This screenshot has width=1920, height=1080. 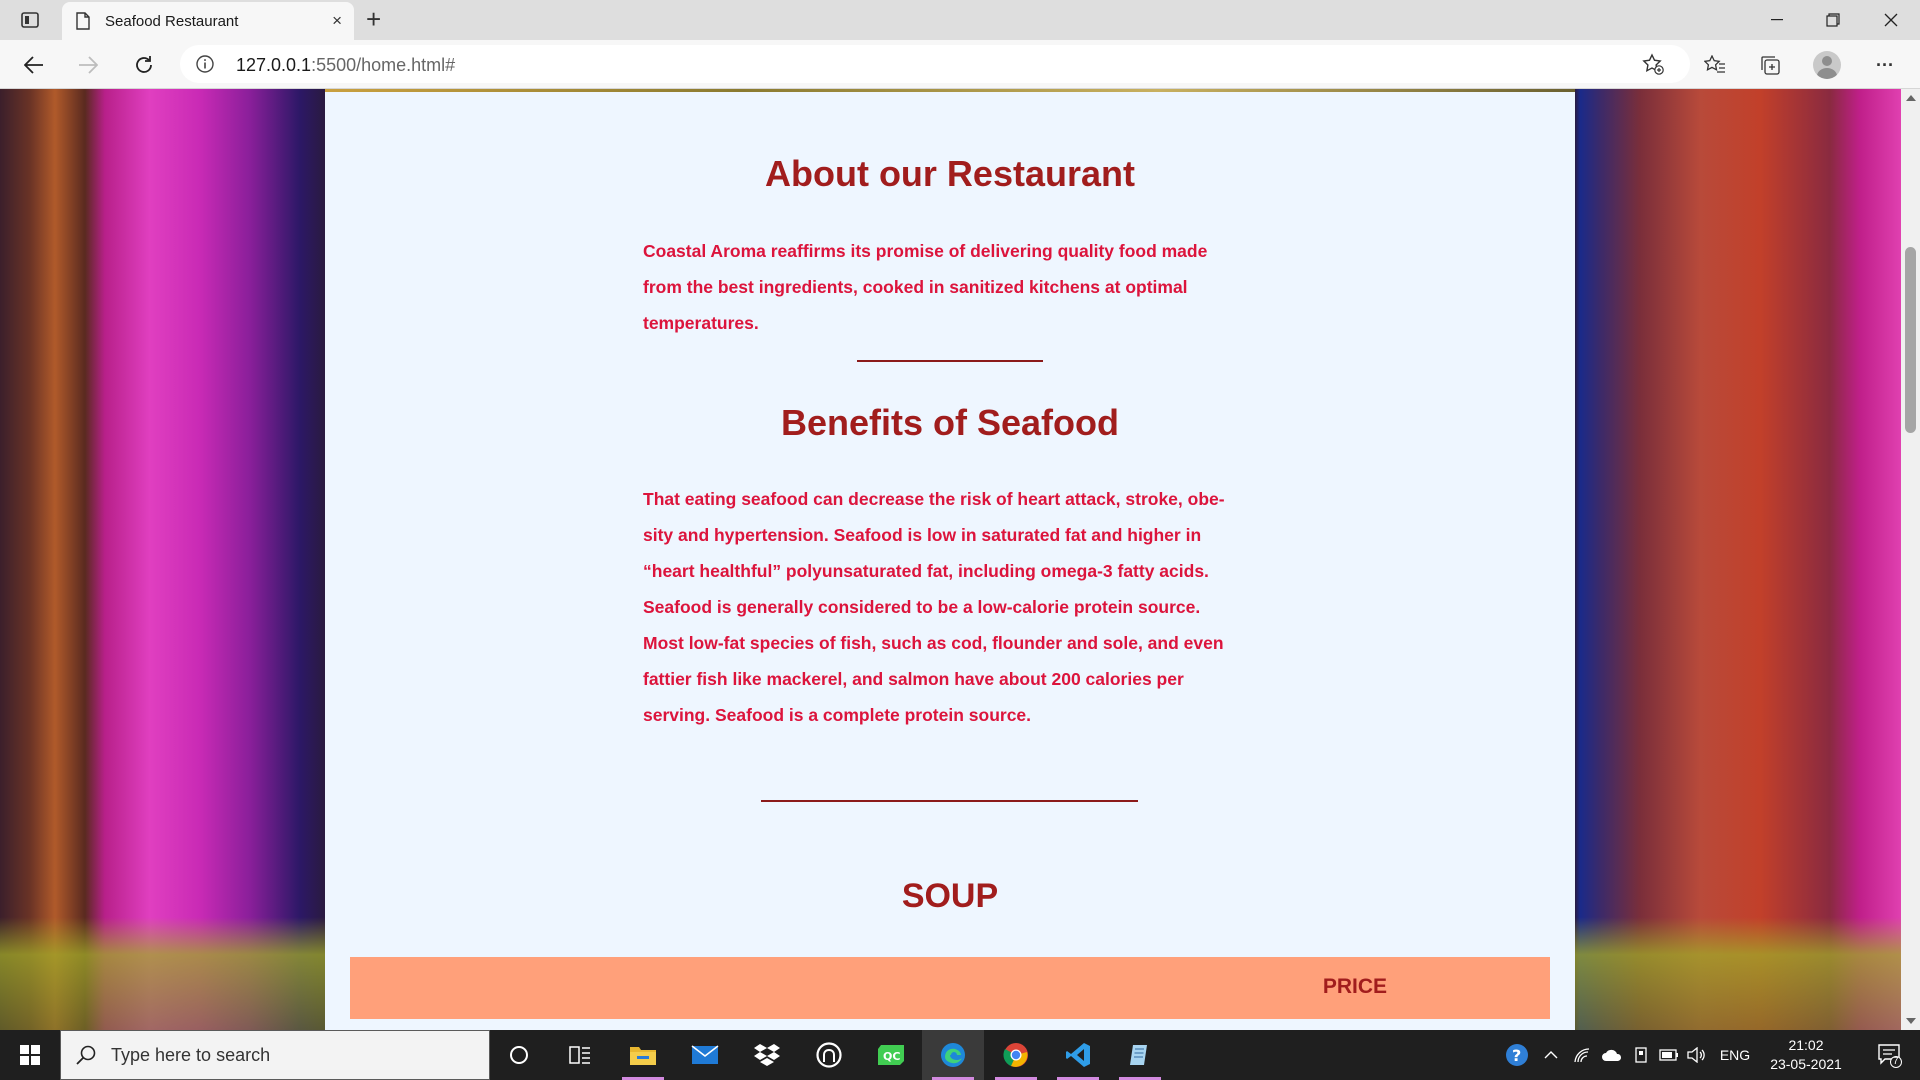 I want to click on back-button, so click(x=34, y=65).